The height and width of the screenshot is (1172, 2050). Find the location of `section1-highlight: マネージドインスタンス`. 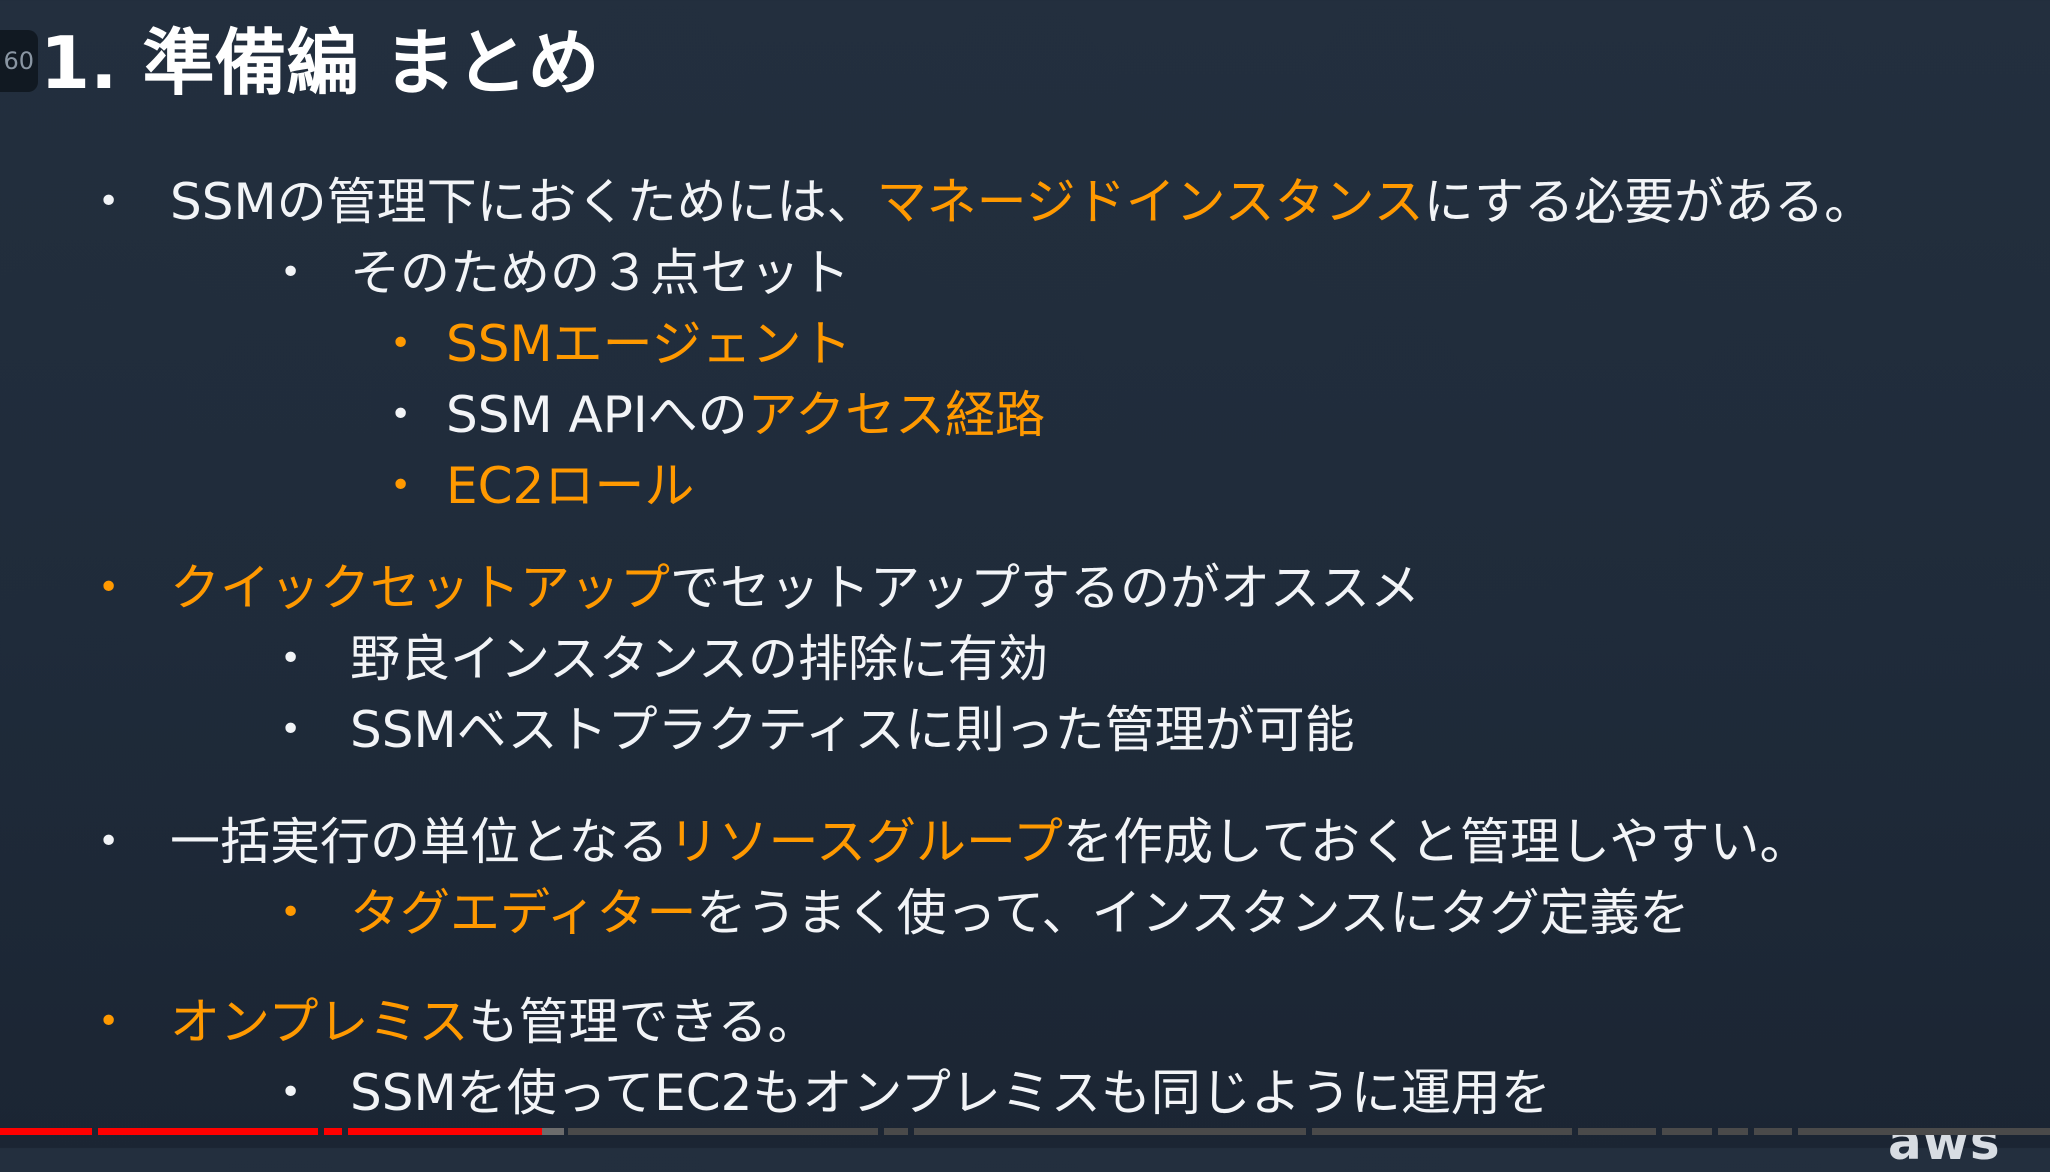

section1-highlight: マネージドインスタンス is located at coordinates (1150, 202).